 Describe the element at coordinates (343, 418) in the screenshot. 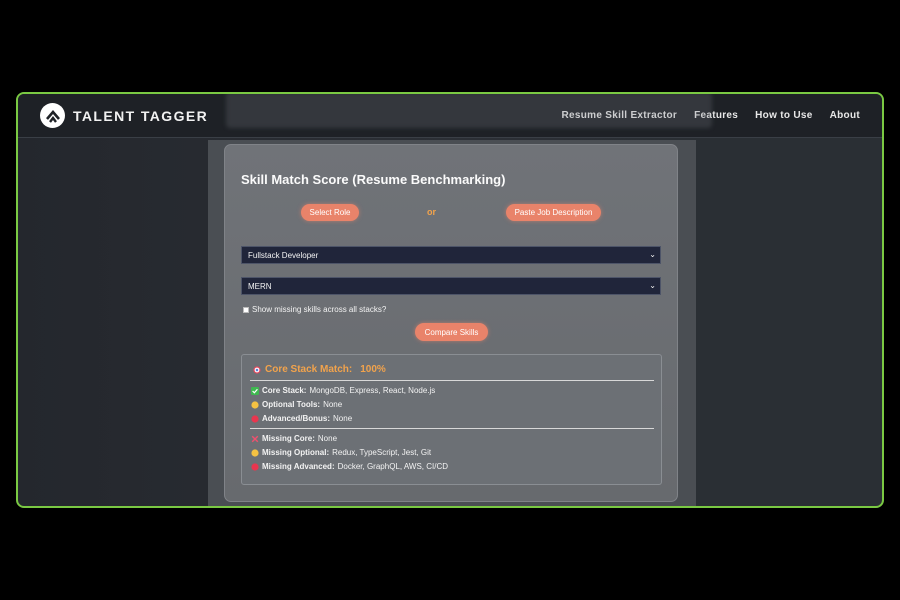

I see `advanced-bonus-value: None` at that location.